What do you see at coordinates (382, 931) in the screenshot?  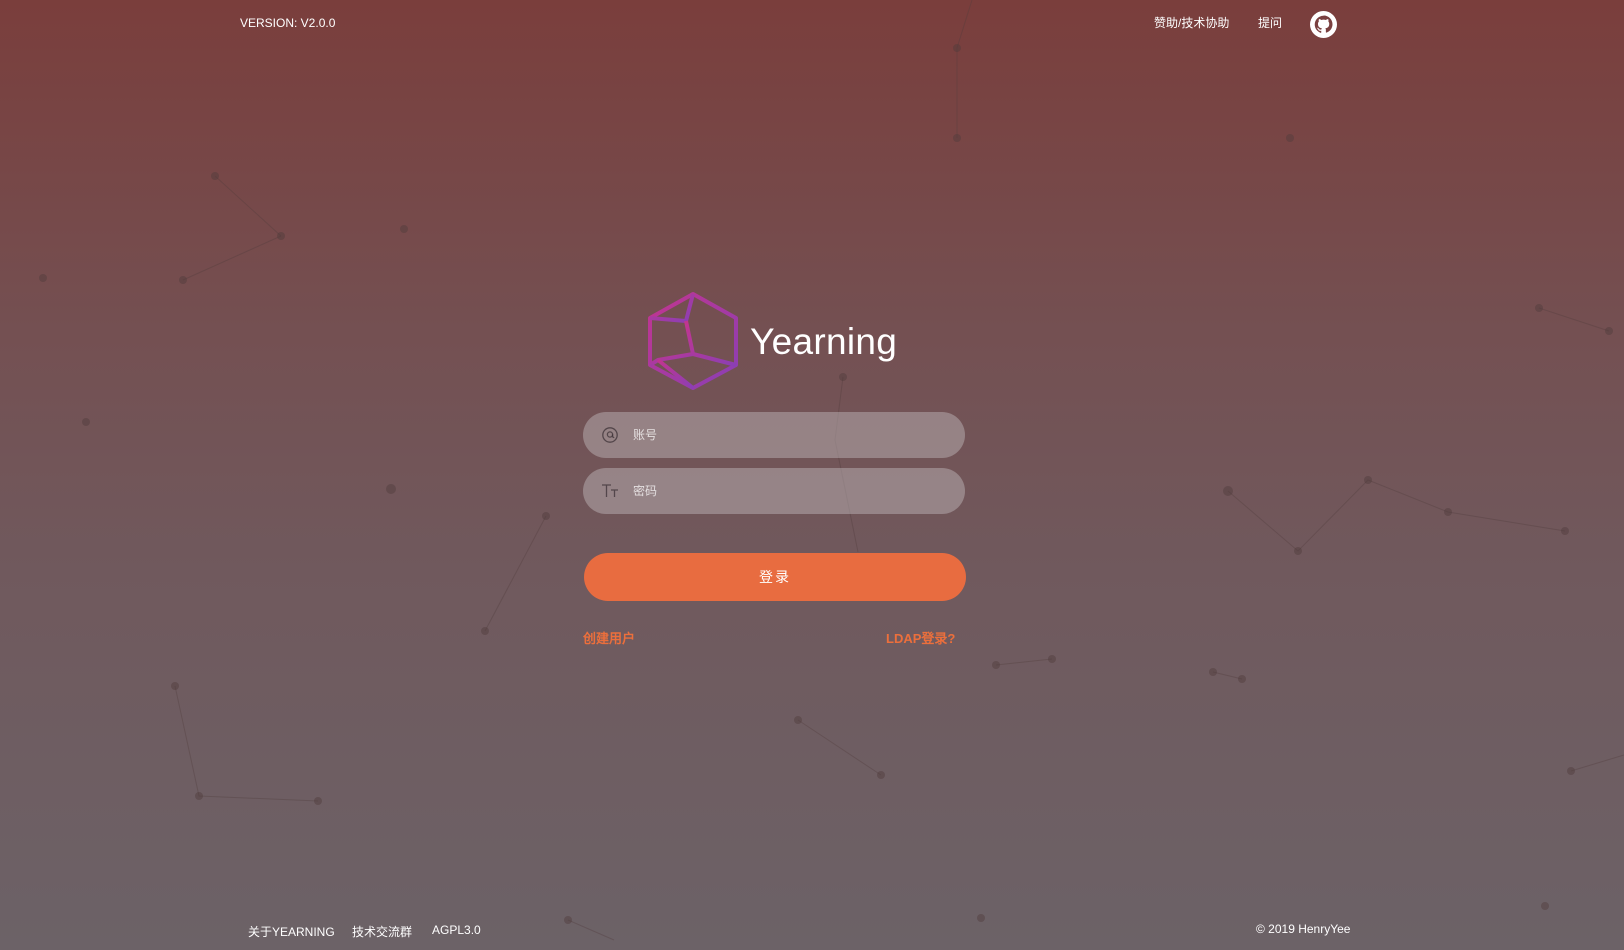 I see `tech-group-link: 技术交流群` at bounding box center [382, 931].